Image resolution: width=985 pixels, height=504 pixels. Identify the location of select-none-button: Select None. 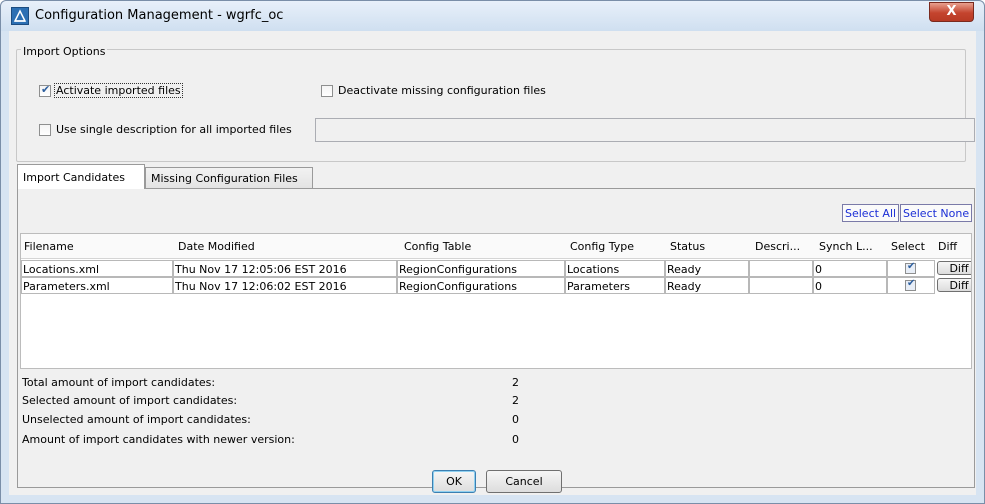
(936, 213).